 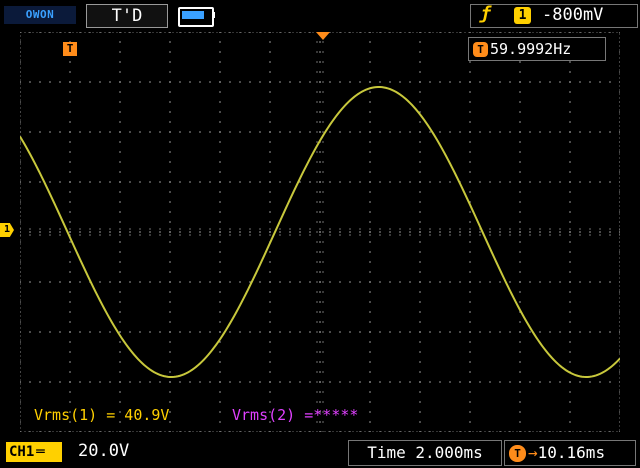 I want to click on battery-level-fill, so click(x=193, y=15).